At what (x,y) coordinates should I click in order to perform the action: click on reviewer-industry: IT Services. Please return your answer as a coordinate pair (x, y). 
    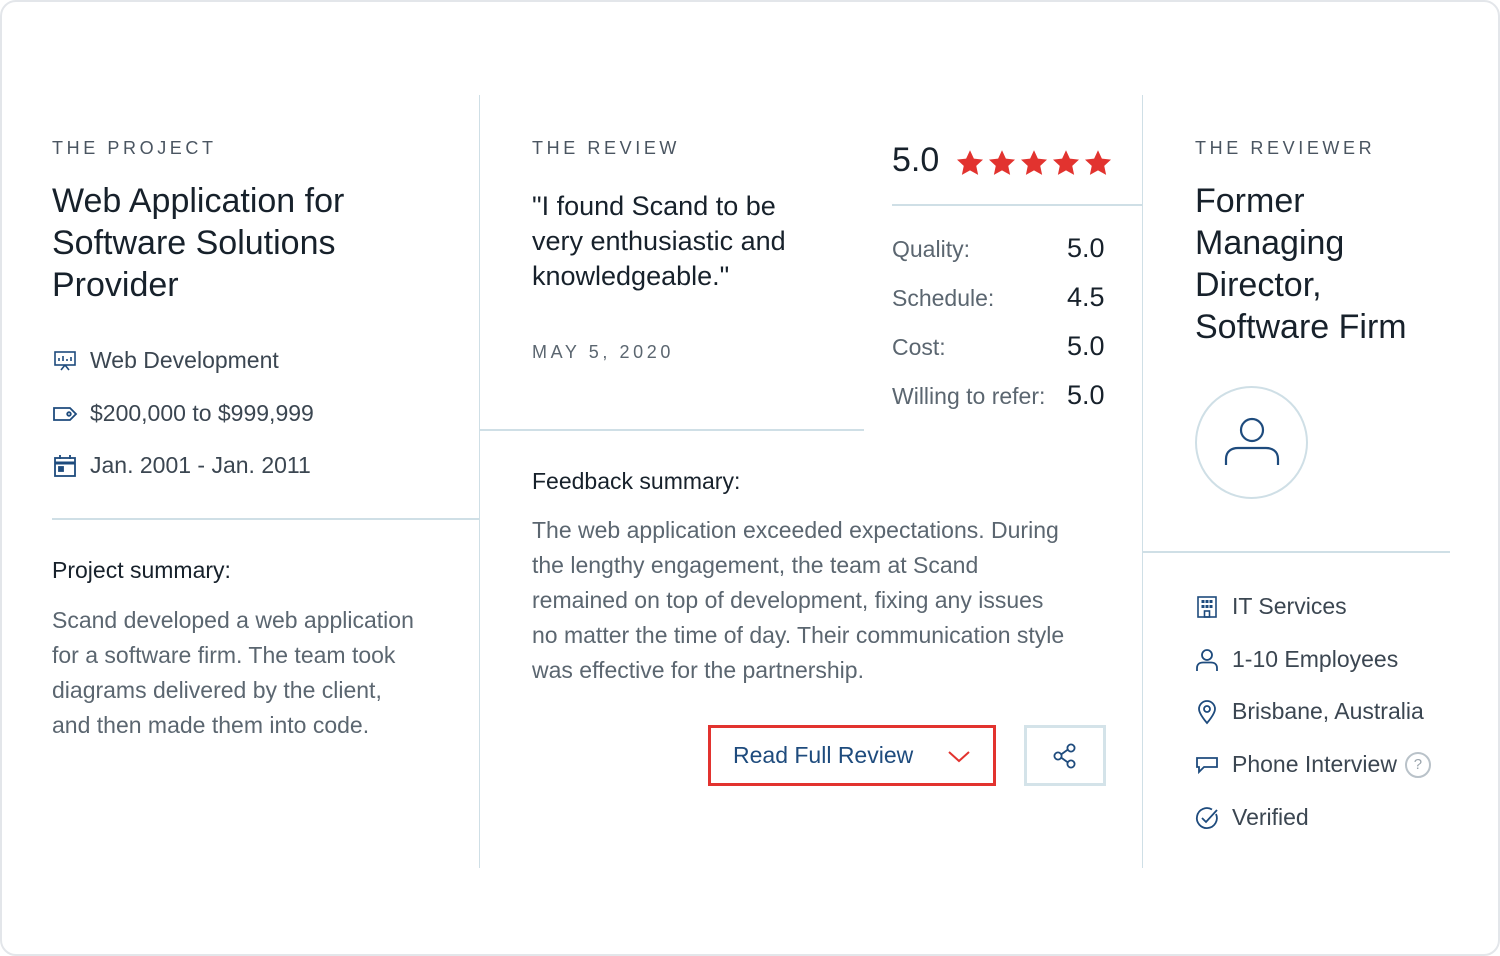
    Looking at the image, I should click on (1270, 606).